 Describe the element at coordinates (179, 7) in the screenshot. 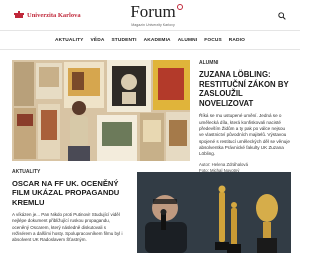

I see `logo-dot-icon` at that location.